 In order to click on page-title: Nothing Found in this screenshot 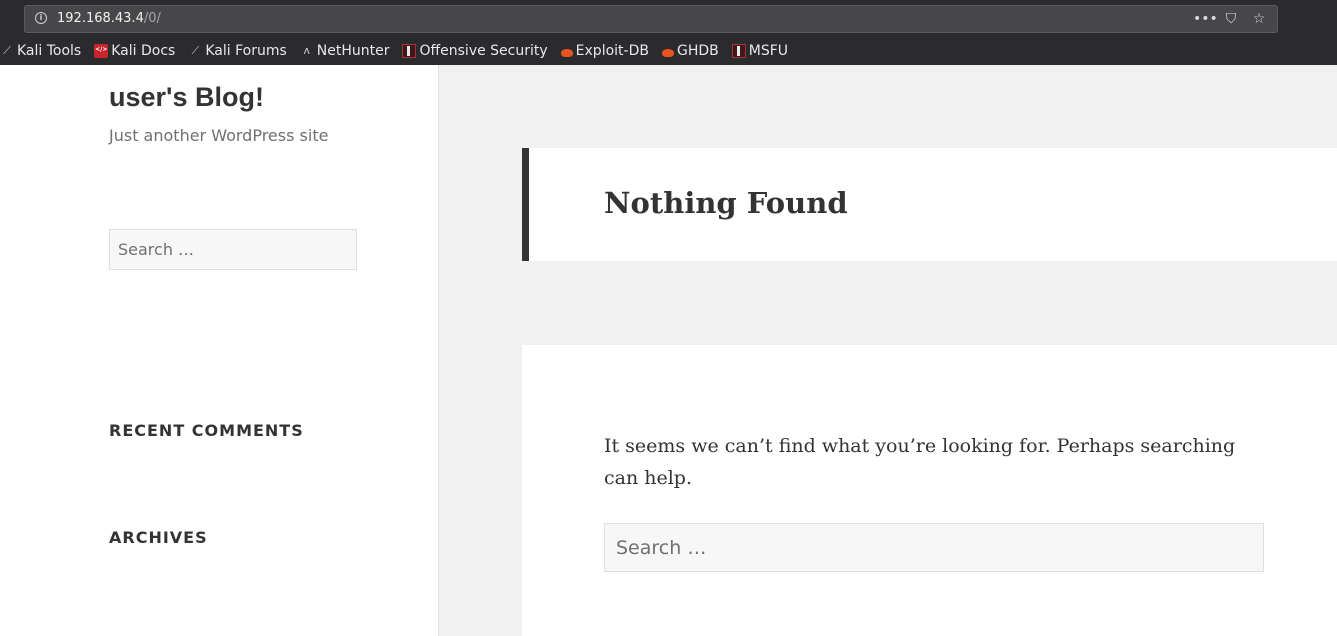, I will do `click(726, 203)`.